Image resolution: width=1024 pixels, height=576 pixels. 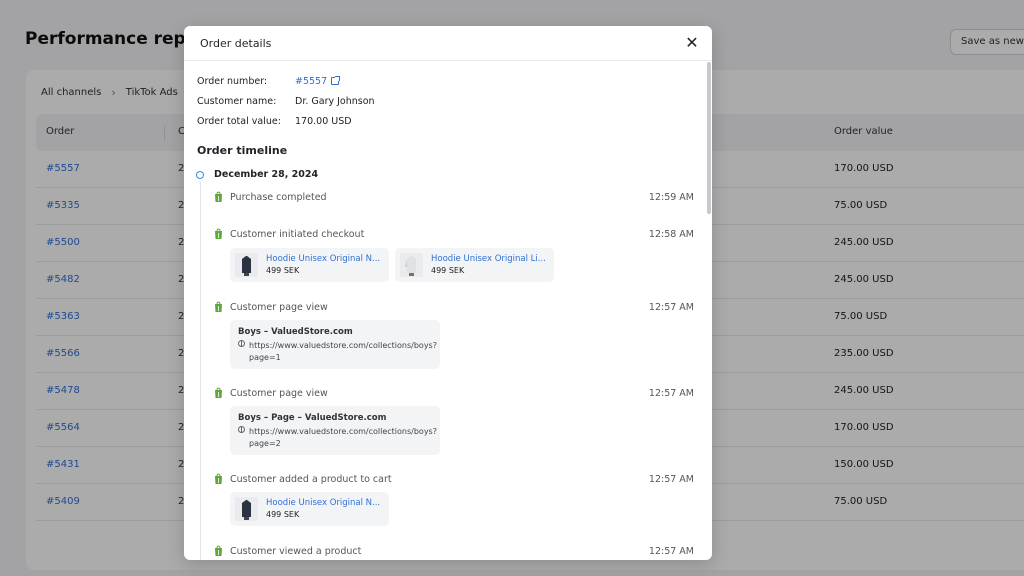 I want to click on close-icon: ✕, so click(x=692, y=43).